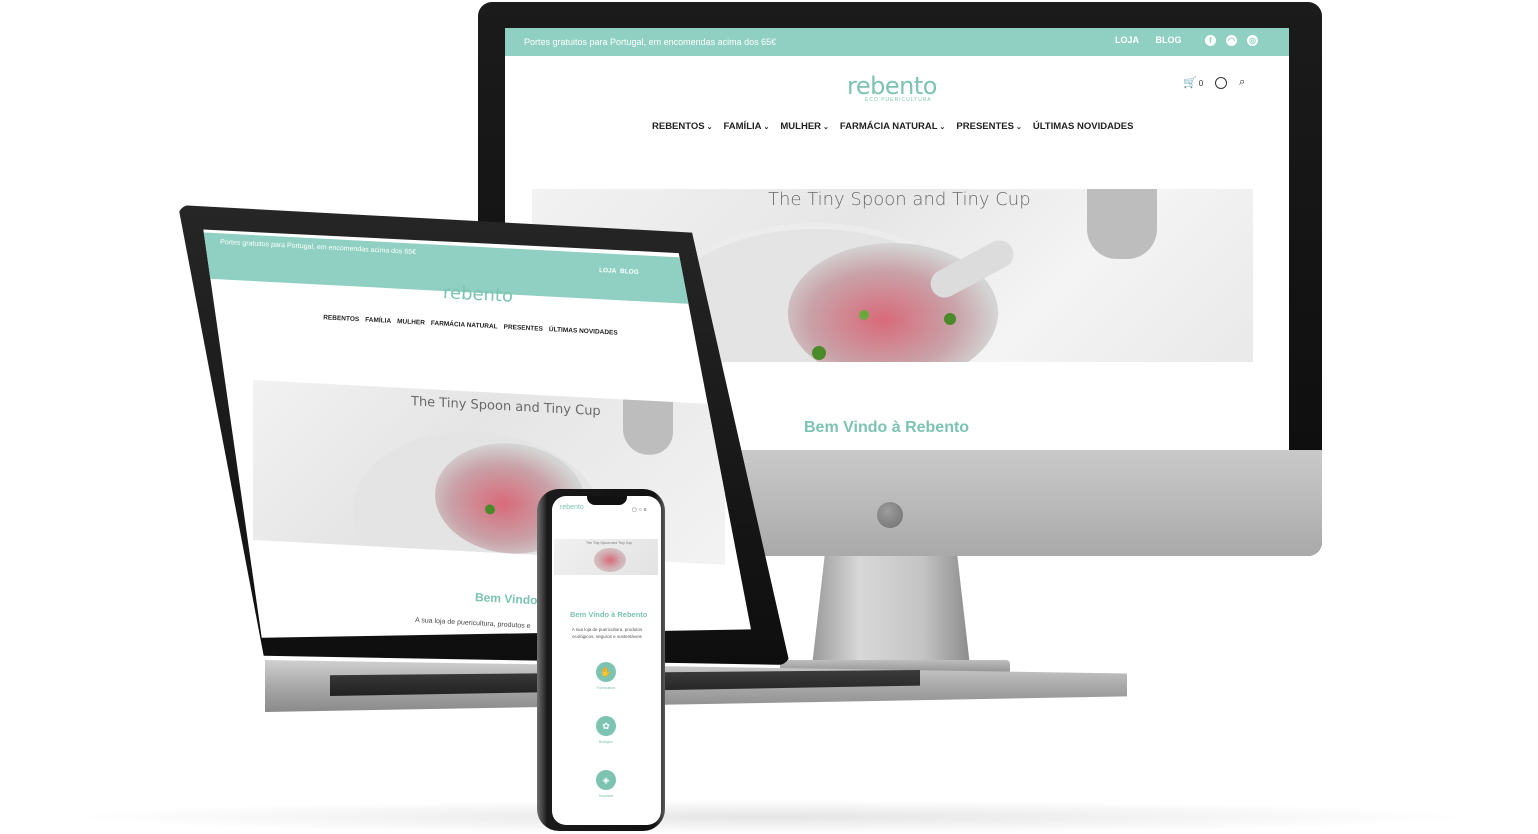 The width and height of the screenshot is (1538, 834). I want to click on social-links: f ◠ ◎, so click(1231, 40).